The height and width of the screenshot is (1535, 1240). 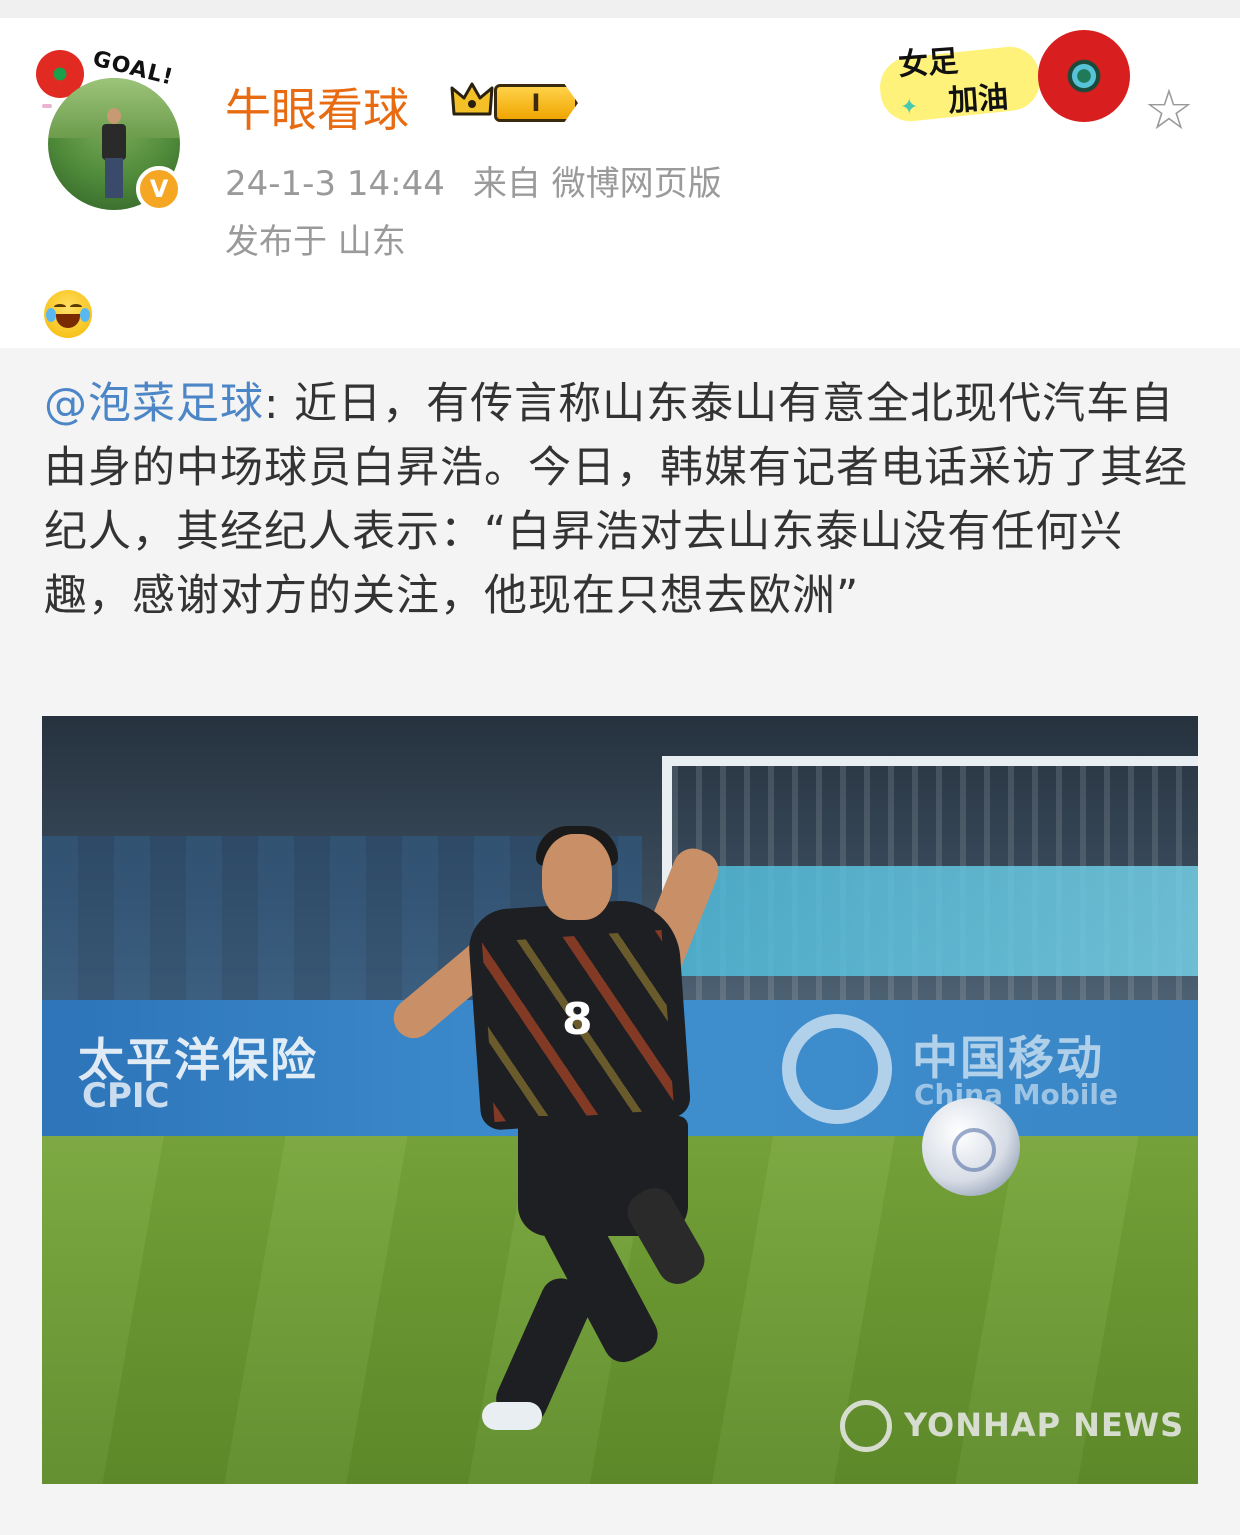 What do you see at coordinates (512, 1416) in the screenshot?
I see `player-boot` at bounding box center [512, 1416].